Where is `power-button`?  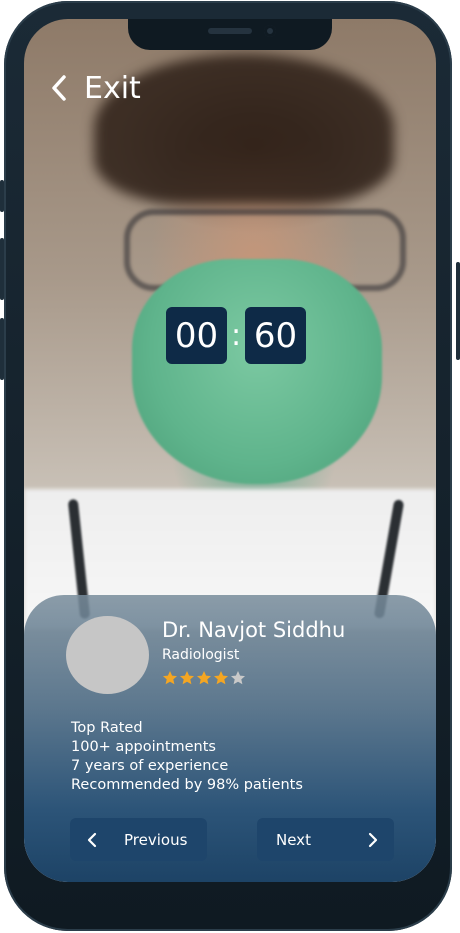 power-button is located at coordinates (458, 311).